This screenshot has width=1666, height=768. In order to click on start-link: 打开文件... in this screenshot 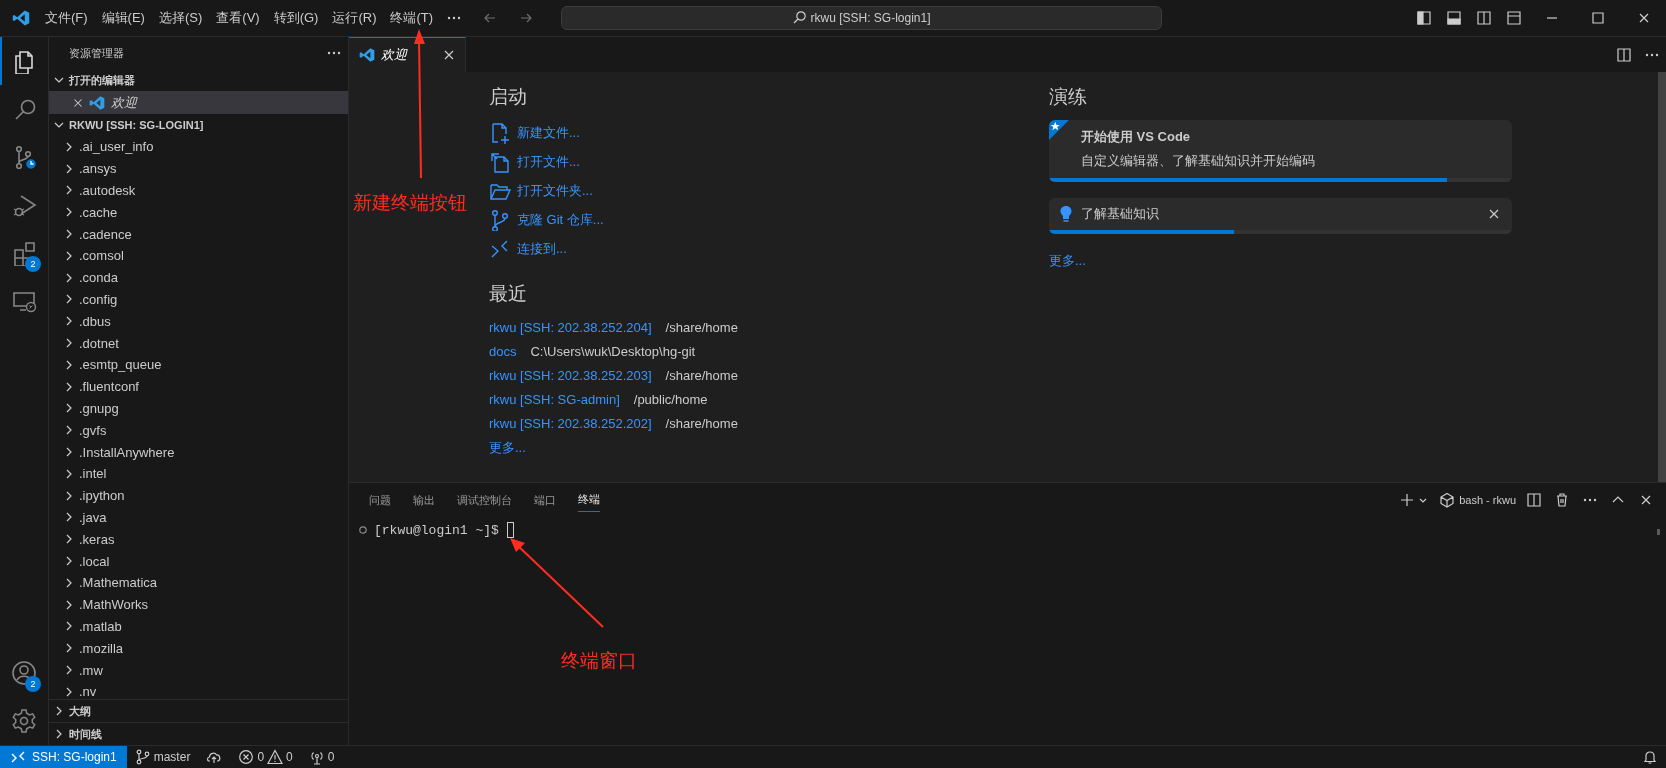, I will do `click(548, 161)`.